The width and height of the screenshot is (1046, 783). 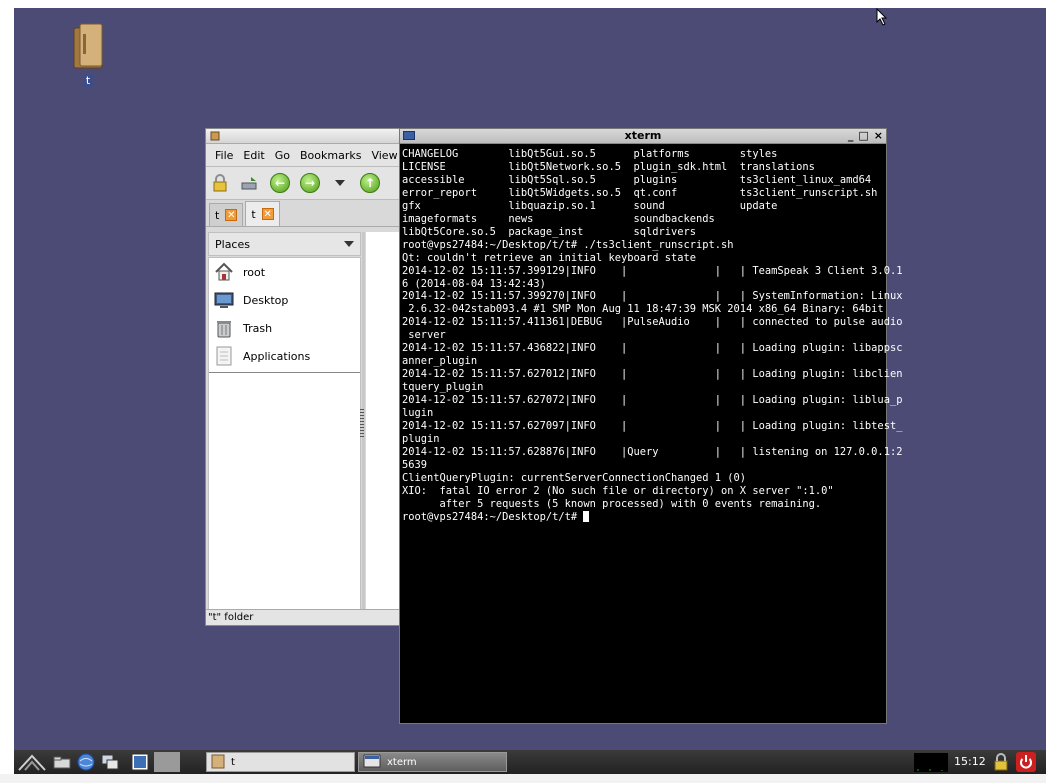 I want to click on text-cursor, so click(x=586, y=516).